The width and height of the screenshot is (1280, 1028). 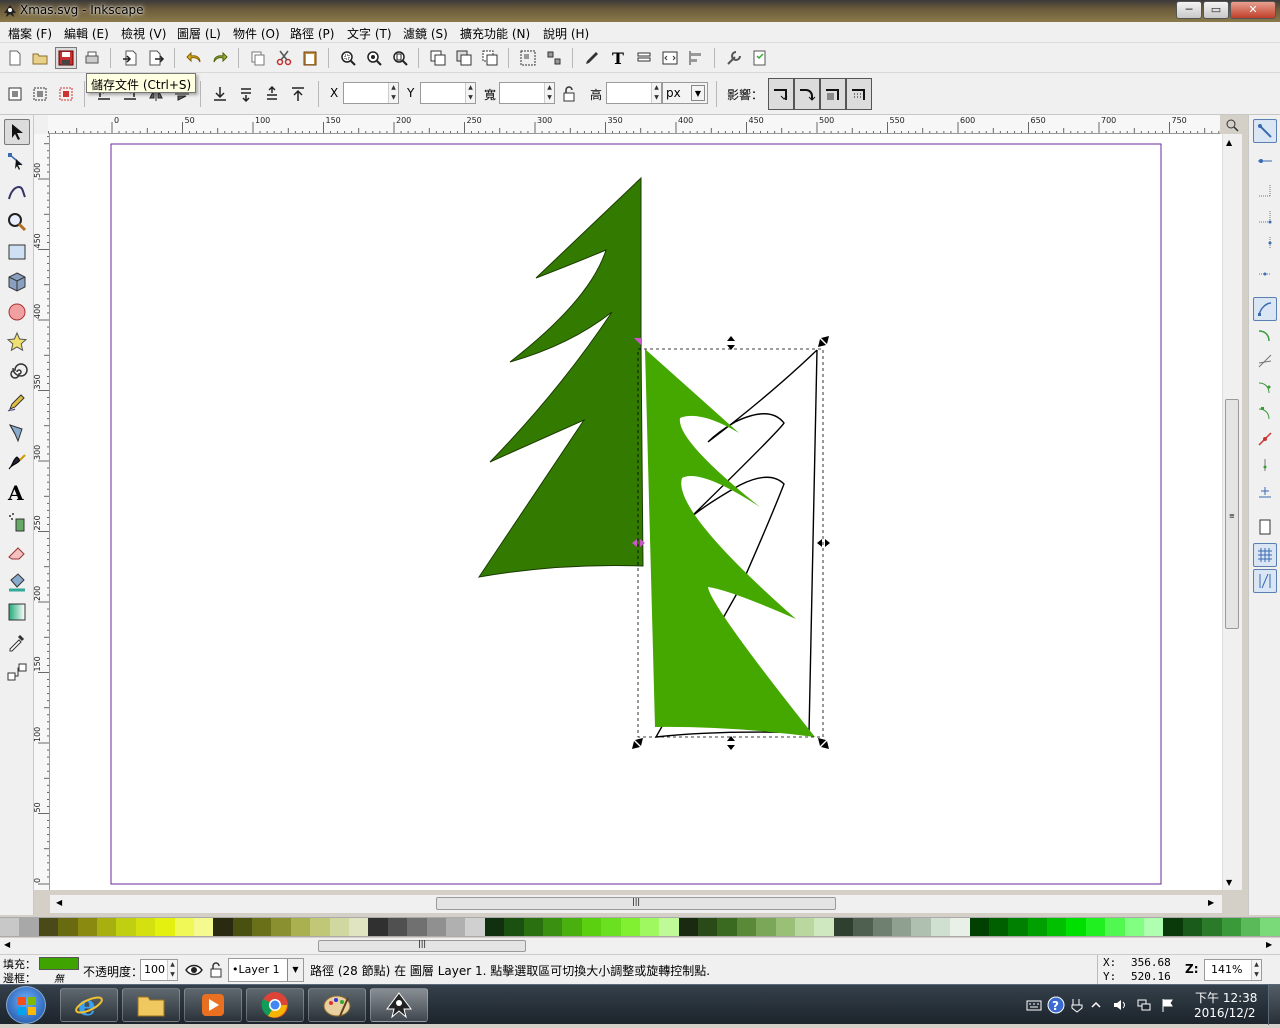 I want to click on opacity-spinner-arrows: ▲ ▼, so click(x=172, y=970).